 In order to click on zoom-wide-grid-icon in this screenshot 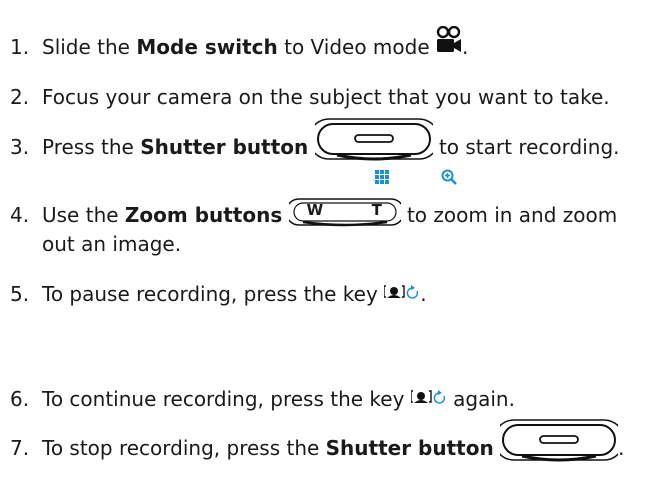, I will do `click(382, 177)`.